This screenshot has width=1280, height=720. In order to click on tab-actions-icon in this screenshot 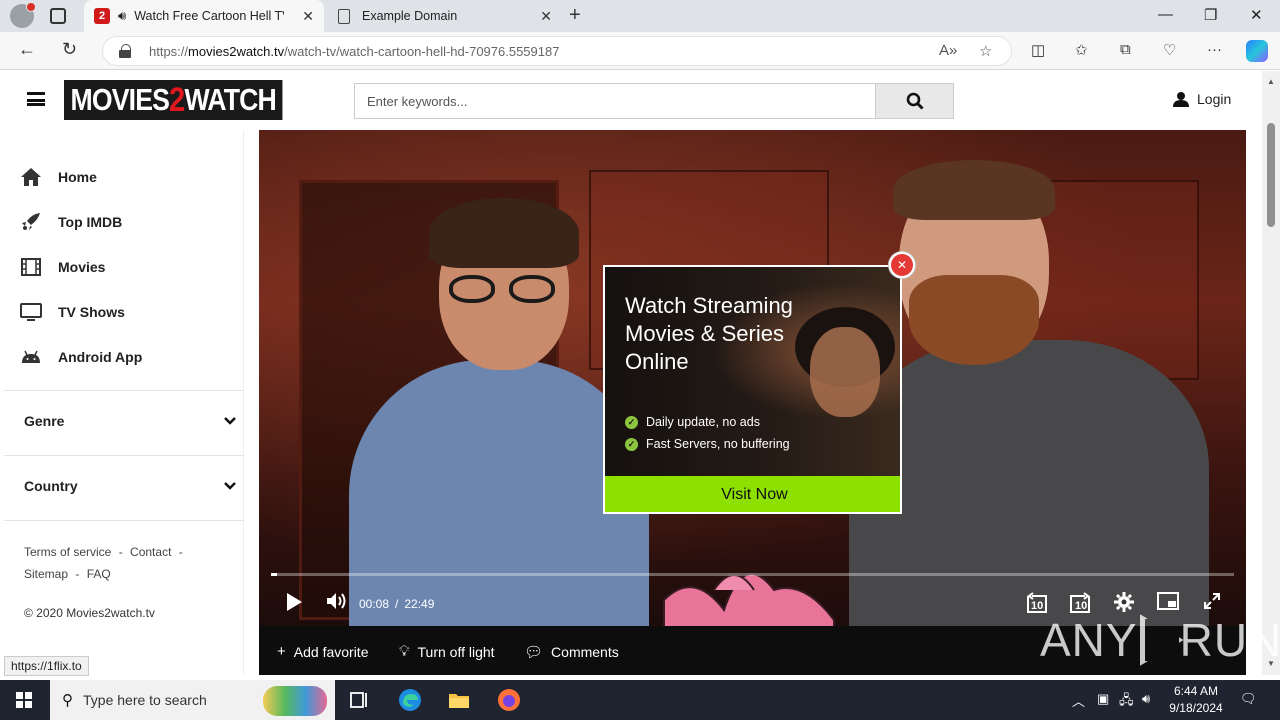, I will do `click(58, 16)`.